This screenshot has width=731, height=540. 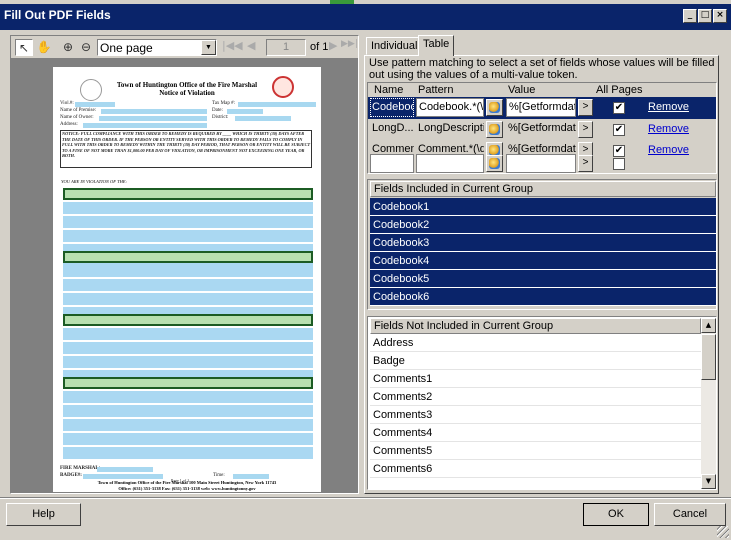 I want to click on chevron-down-icon: ▼, so click(x=208, y=47).